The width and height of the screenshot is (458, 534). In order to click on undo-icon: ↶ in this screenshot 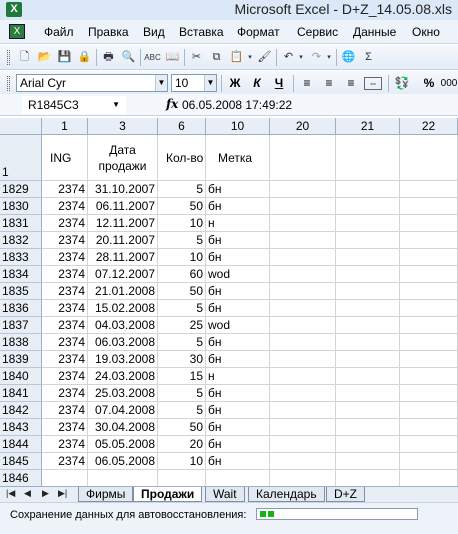, I will do `click(288, 57)`.